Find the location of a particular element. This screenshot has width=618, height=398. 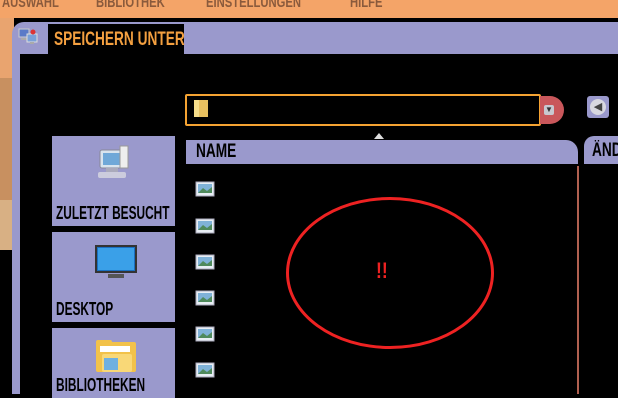

dialog-frame is located at coordinates (16, 224).